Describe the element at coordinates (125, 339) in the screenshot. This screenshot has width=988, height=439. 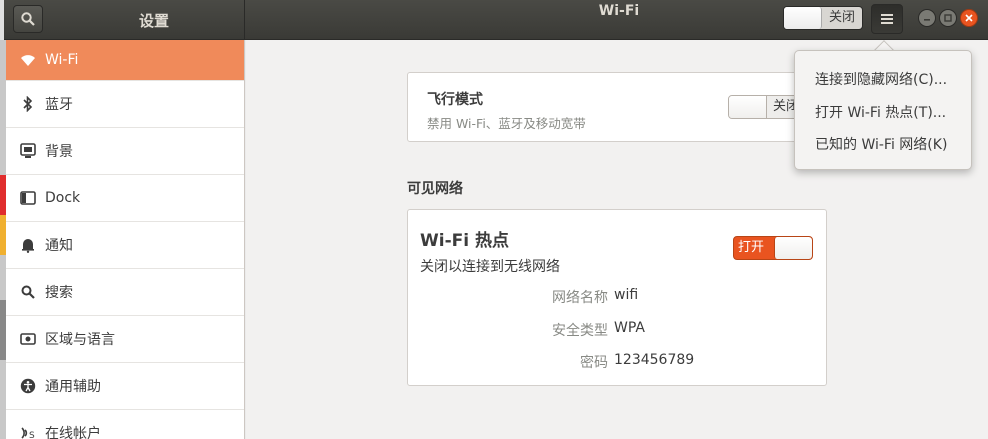
I see `sidebar-item-region-language: 区域与语言` at that location.